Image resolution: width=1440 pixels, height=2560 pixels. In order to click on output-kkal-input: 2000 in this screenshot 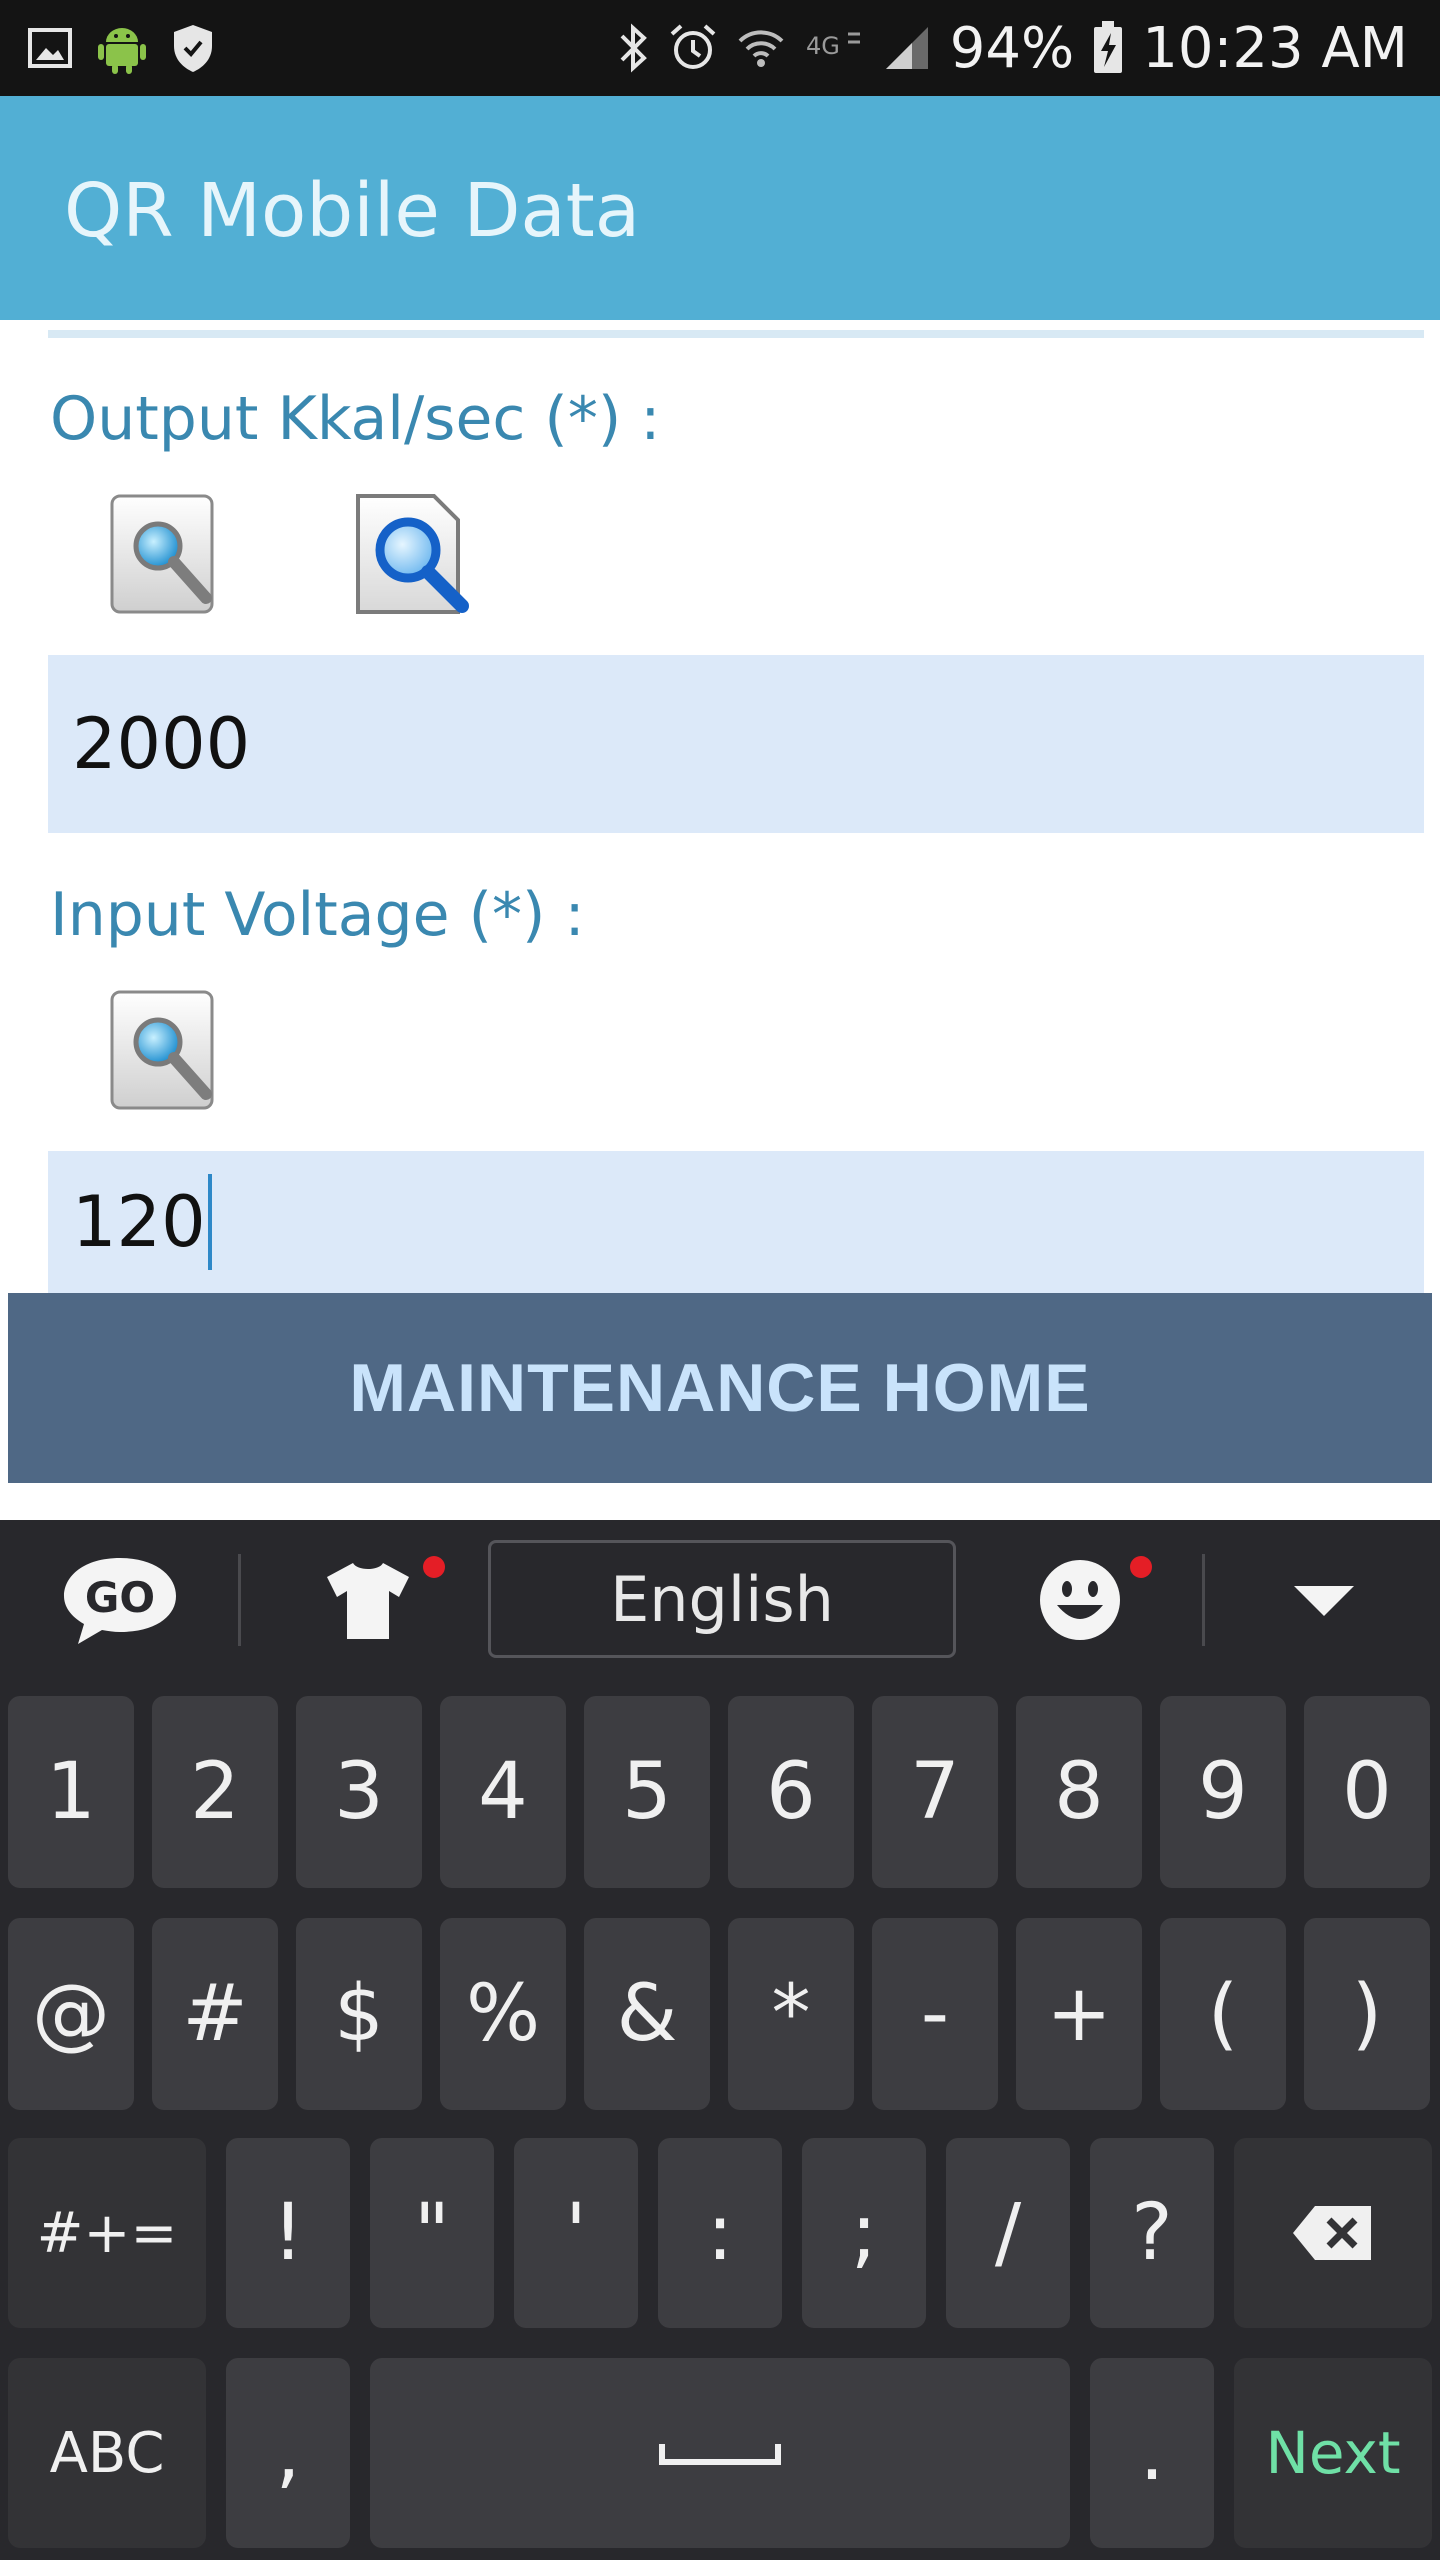, I will do `click(736, 744)`.